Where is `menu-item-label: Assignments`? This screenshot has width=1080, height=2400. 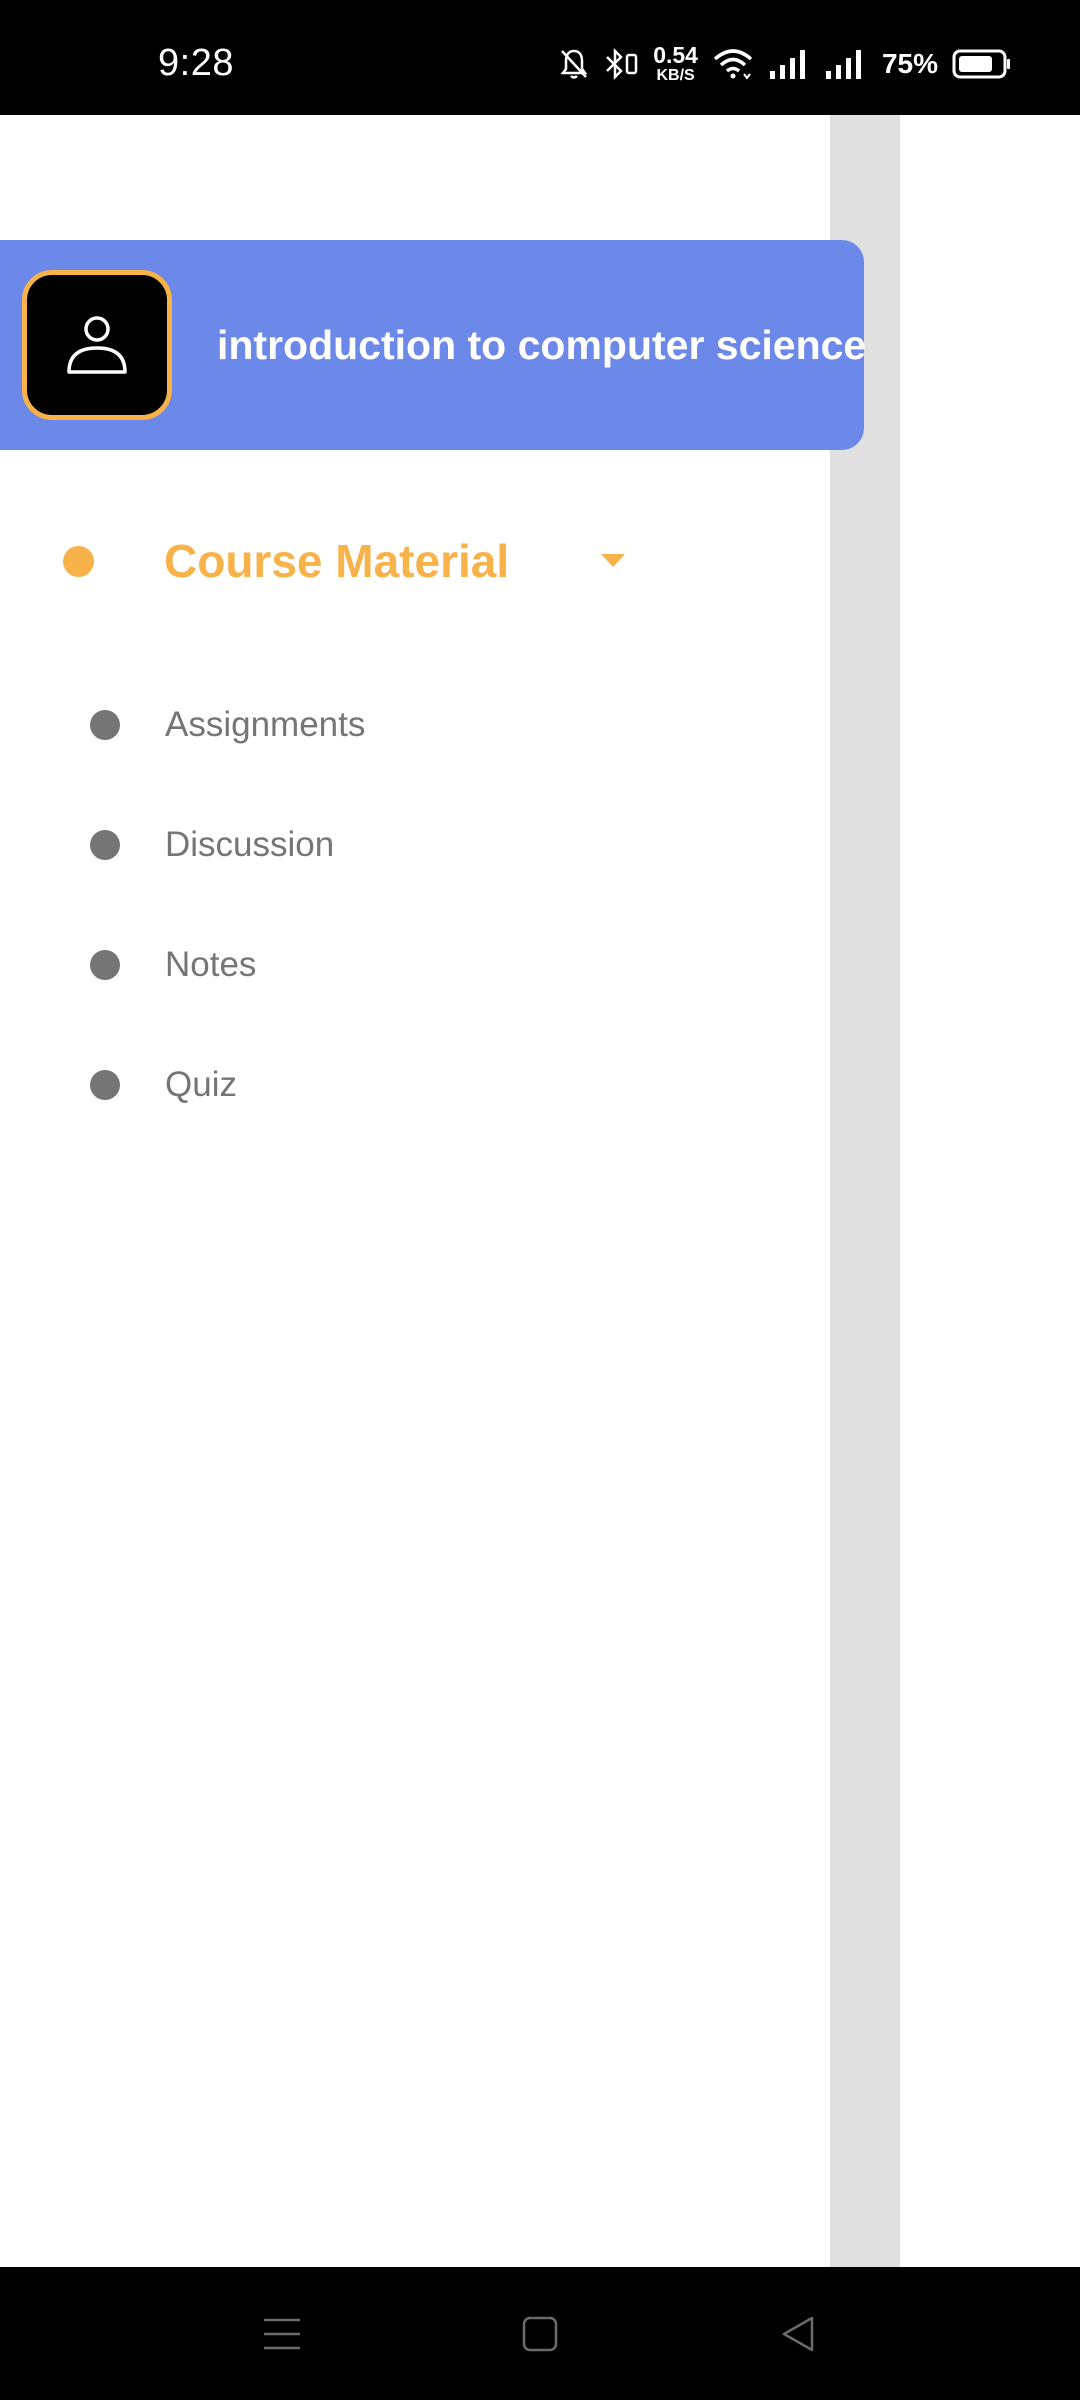 menu-item-label: Assignments is located at coordinates (265, 724).